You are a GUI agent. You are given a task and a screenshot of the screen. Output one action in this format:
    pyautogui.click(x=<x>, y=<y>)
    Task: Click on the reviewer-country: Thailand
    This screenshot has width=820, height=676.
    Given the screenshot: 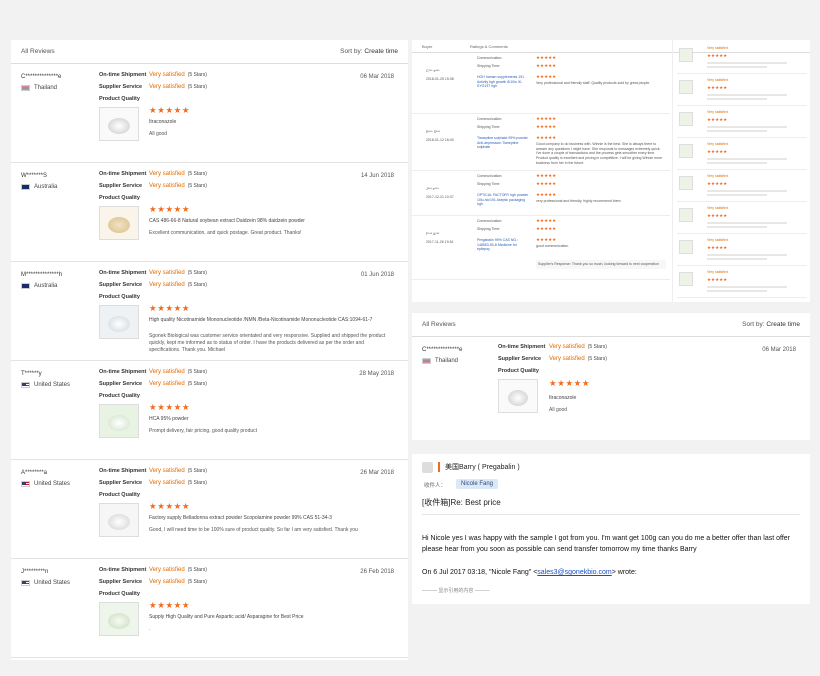 What is the action you would take?
    pyautogui.click(x=440, y=361)
    